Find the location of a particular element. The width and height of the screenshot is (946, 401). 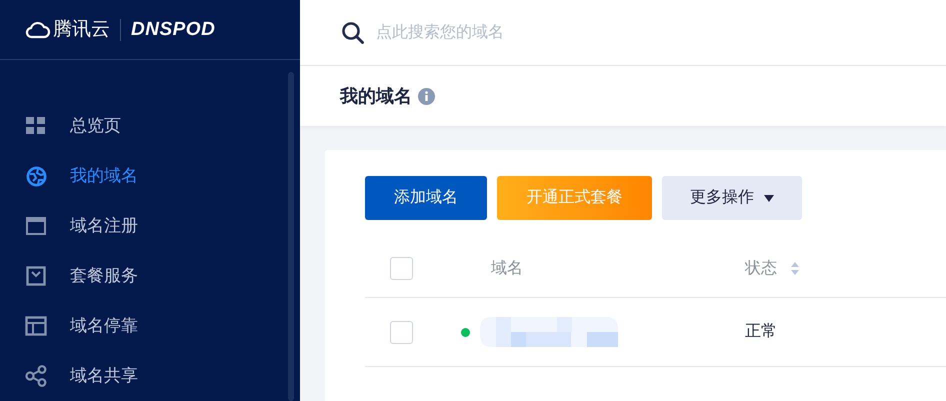

dropdown-button: 更多操作 is located at coordinates (732, 198).